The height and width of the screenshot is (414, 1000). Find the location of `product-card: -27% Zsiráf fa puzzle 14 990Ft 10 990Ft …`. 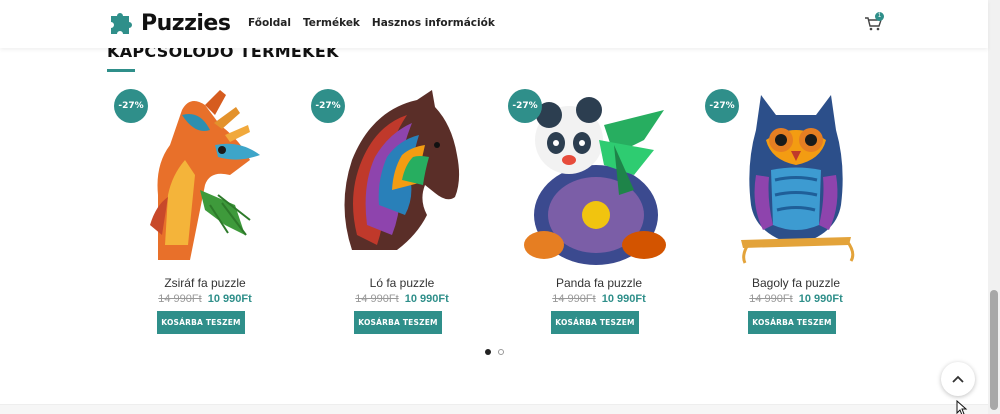

product-card: -27% Zsiráf fa puzzle 14 990Ft 10 990Ft … is located at coordinates (205, 210).